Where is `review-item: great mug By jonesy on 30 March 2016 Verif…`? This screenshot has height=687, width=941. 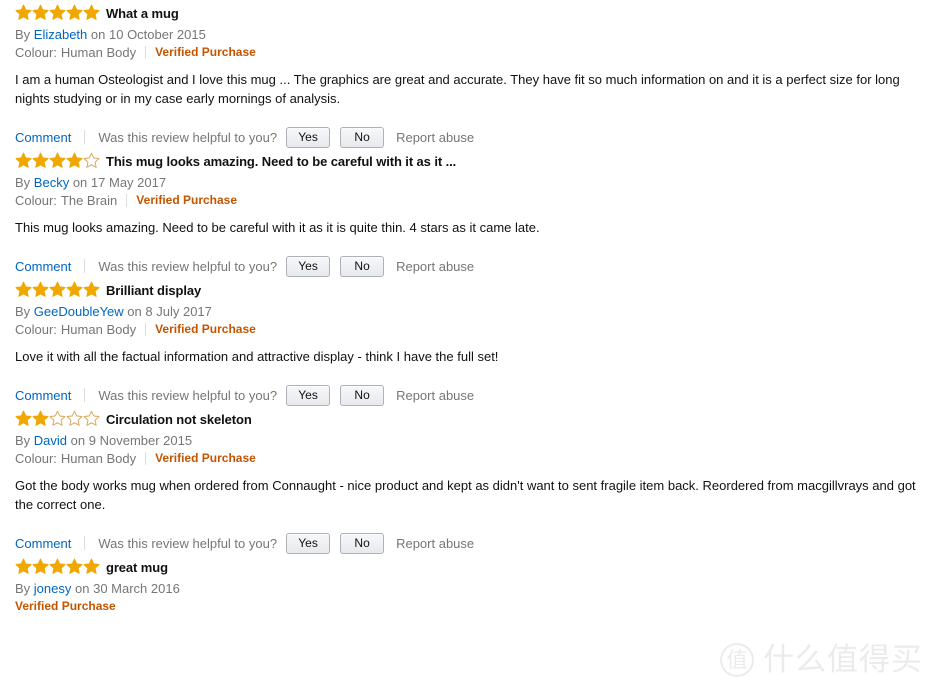 review-item: great mug By jonesy on 30 March 2016 Verif… is located at coordinates (470, 586).